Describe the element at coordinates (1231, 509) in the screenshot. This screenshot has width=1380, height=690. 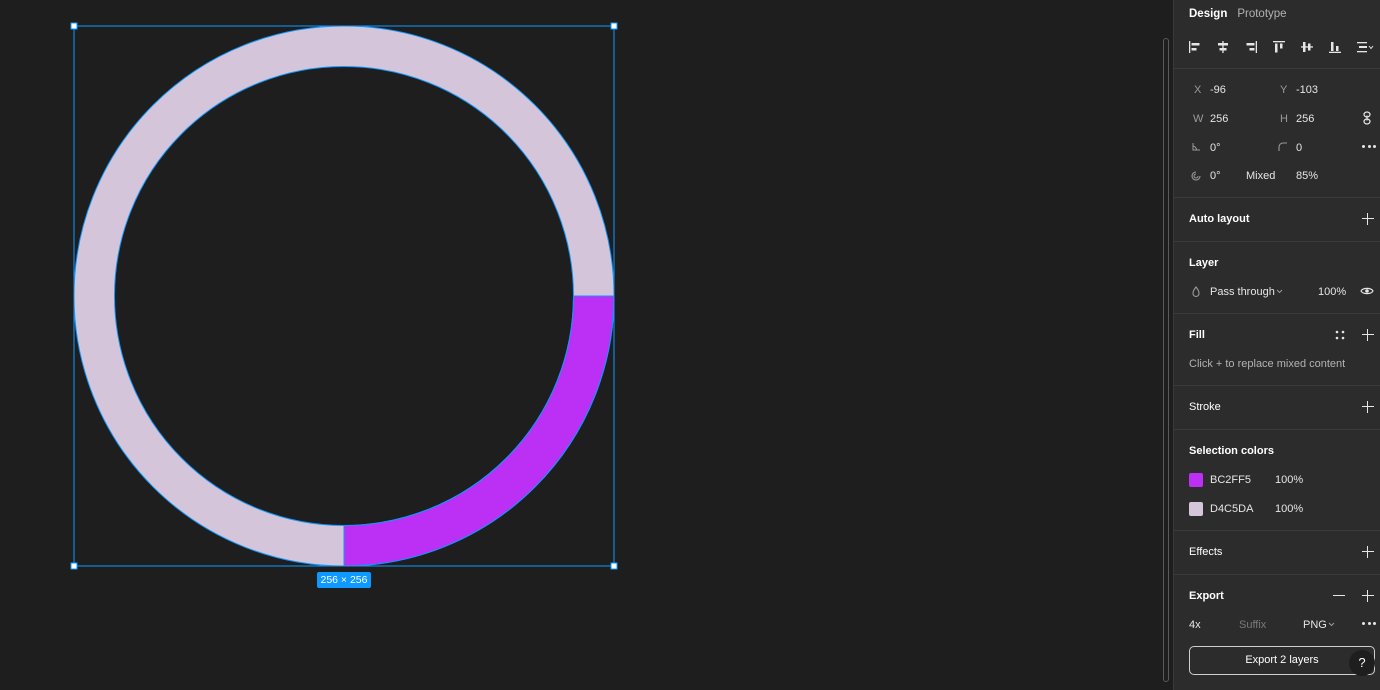
I see `color-hex-field: D4C5DA` at that location.